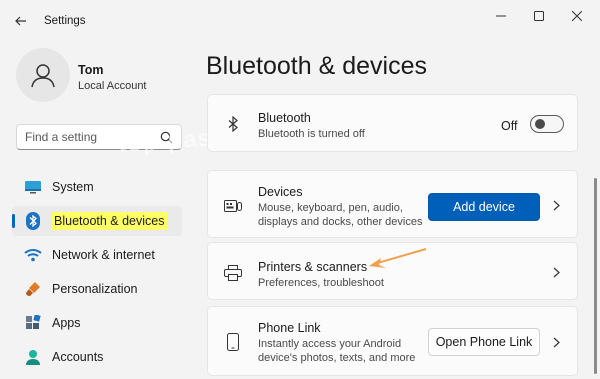  I want to click on back-arrow-icon, so click(20, 21).